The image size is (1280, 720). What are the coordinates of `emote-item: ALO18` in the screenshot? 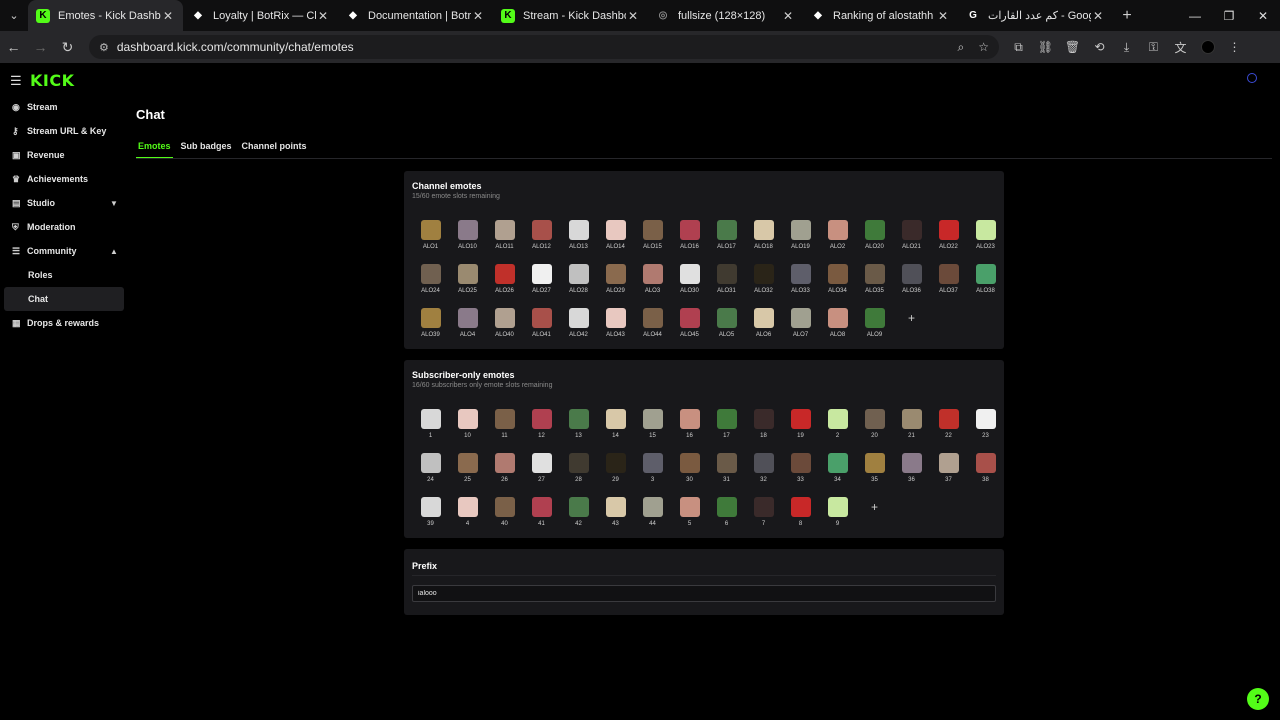 It's located at (763, 237).